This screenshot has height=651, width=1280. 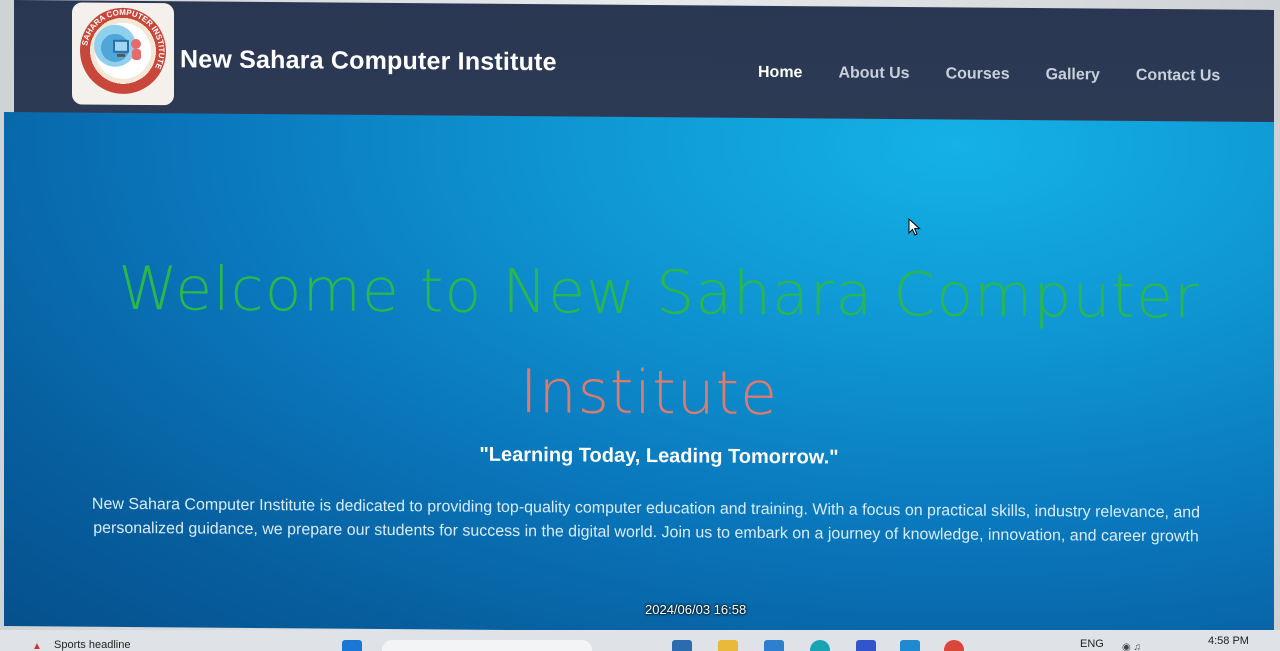 What do you see at coordinates (487, 645) in the screenshot?
I see `search-box-icon` at bounding box center [487, 645].